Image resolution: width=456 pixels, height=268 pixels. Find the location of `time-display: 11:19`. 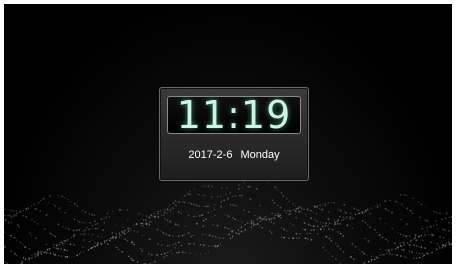

time-display: 11:19 is located at coordinates (234, 115).